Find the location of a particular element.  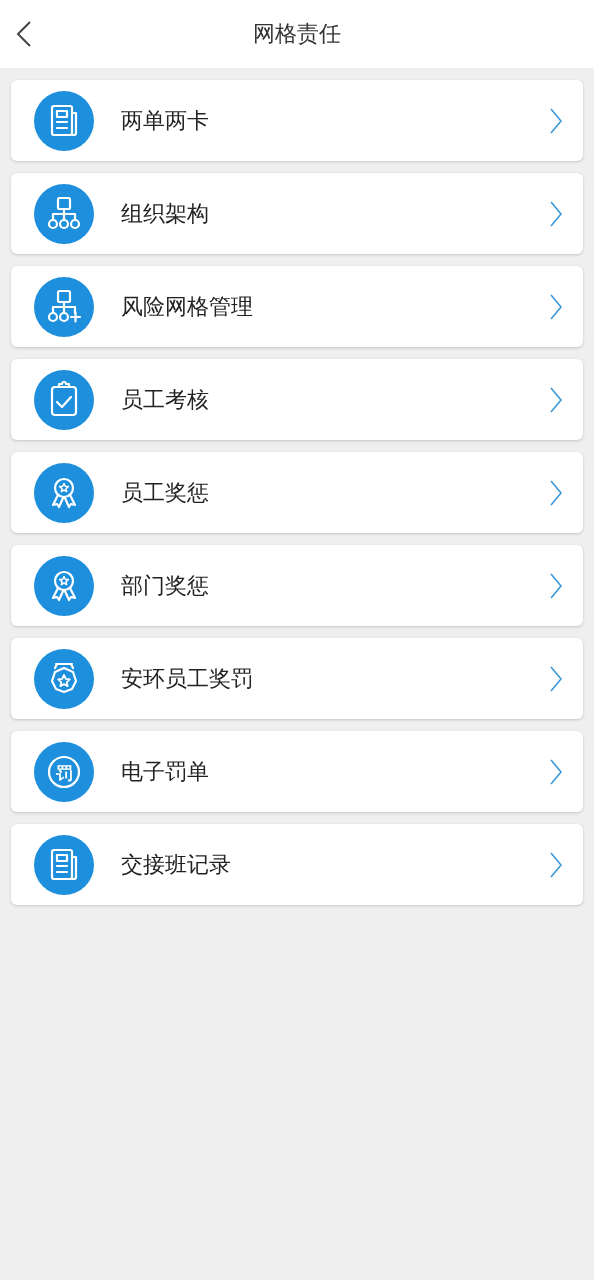

star-badge-icon is located at coordinates (64, 678).